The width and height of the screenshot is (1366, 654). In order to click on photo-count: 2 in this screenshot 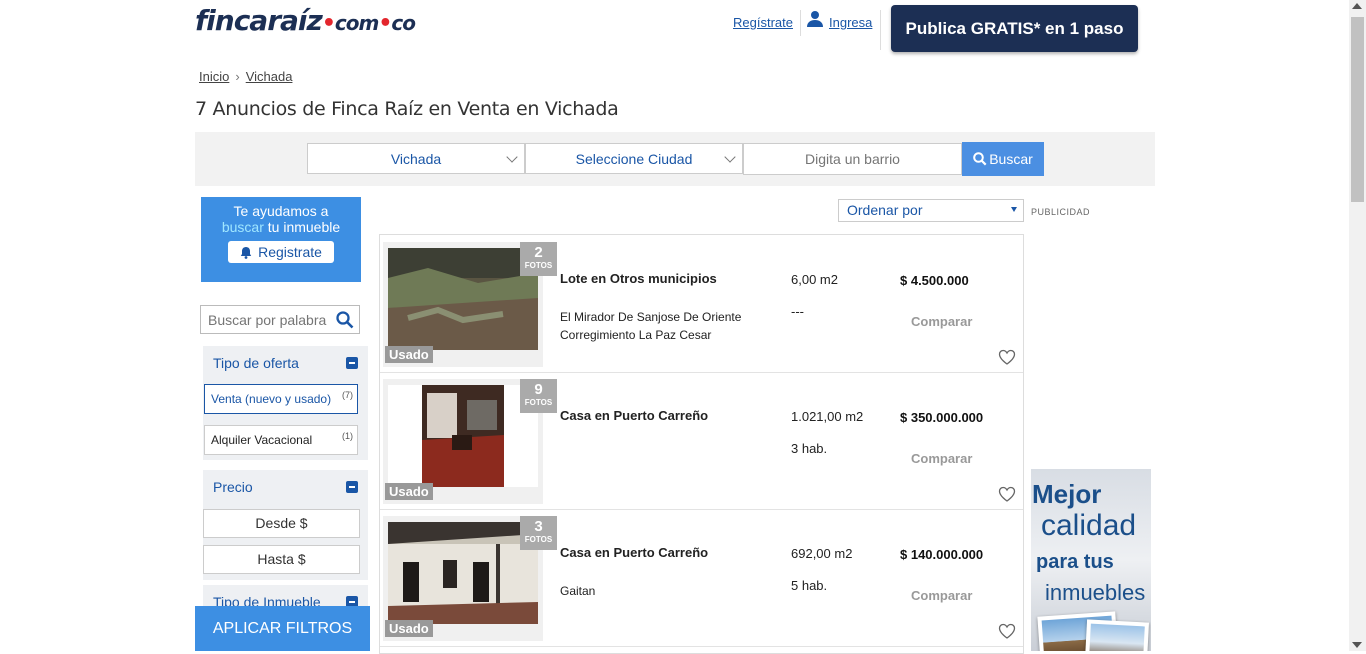, I will do `click(538, 252)`.